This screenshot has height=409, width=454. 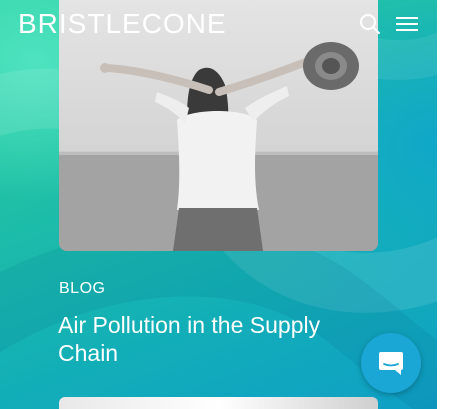 What do you see at coordinates (445, 204) in the screenshot?
I see `scrollbar-gutter` at bounding box center [445, 204].